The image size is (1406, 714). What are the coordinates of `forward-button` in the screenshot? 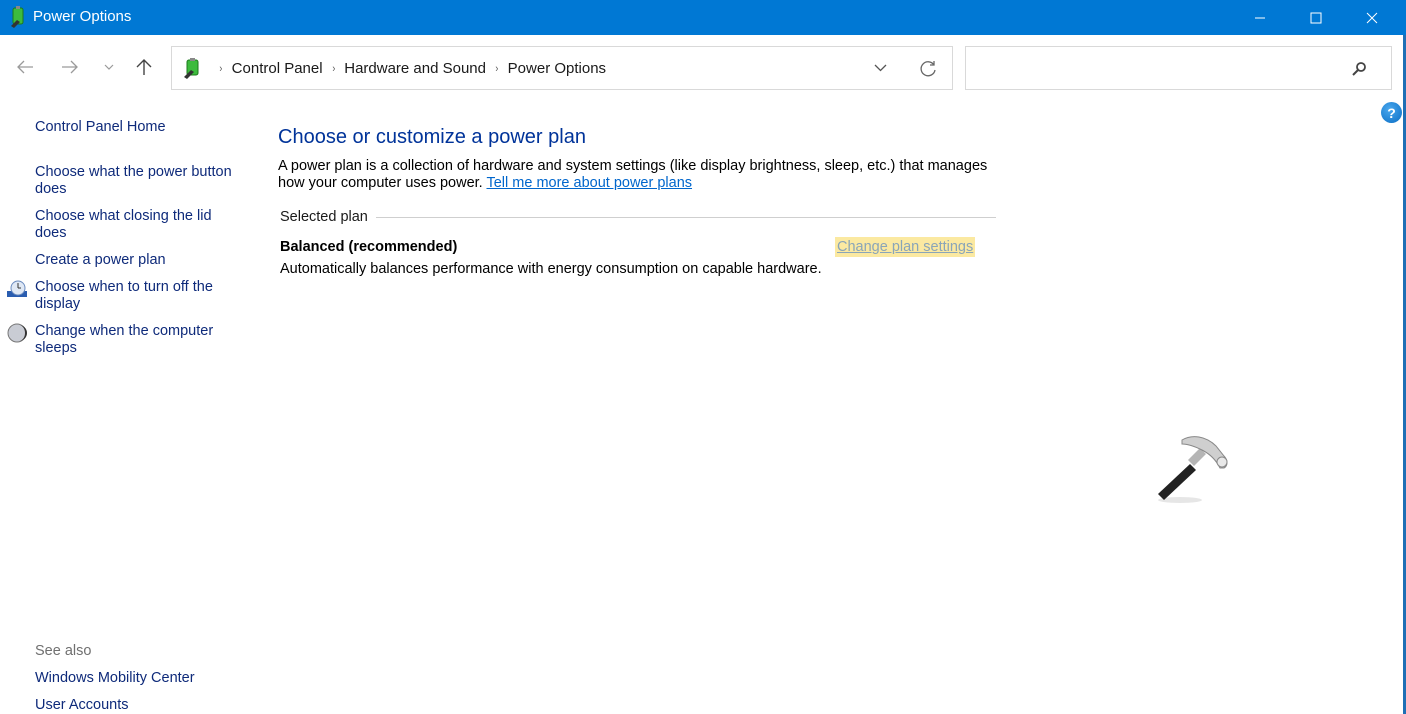 It's located at (70, 67).